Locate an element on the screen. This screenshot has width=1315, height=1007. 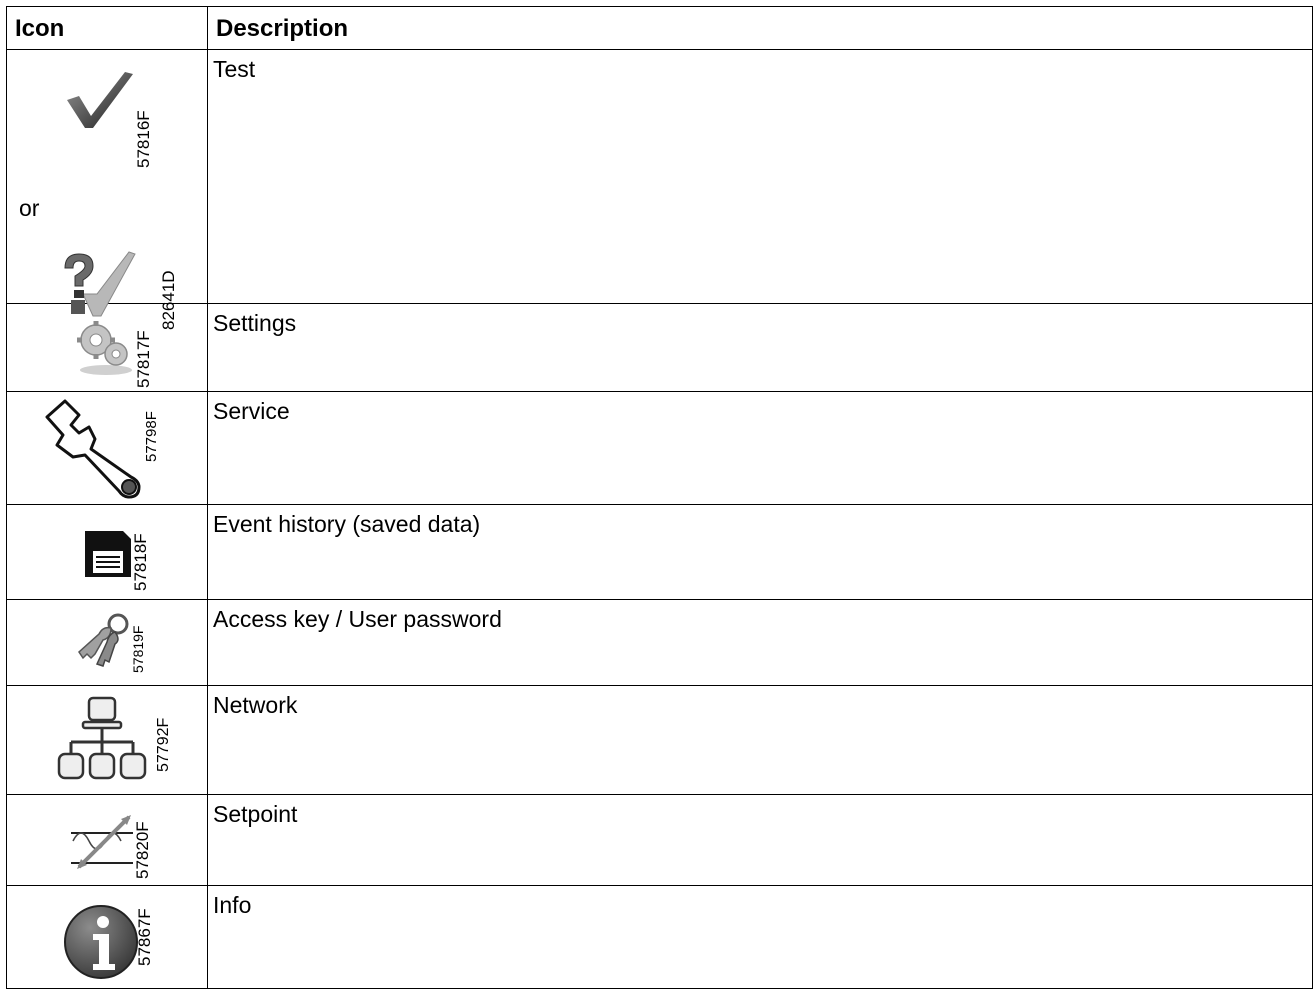
icon-code: 57820F is located at coordinates (142, 850).